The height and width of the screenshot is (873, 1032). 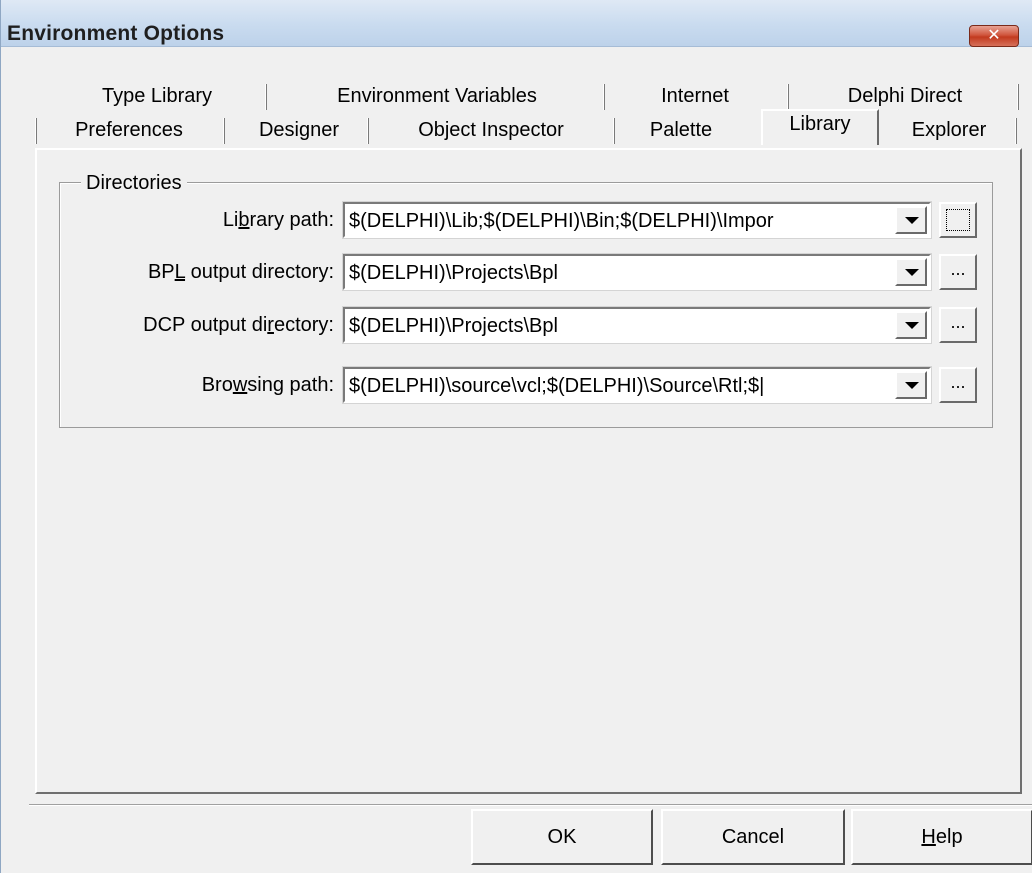 What do you see at coordinates (637, 272) in the screenshot?
I see `bpl-output-directory-combo: $(DELPHI)\Projects\Bpl` at bounding box center [637, 272].